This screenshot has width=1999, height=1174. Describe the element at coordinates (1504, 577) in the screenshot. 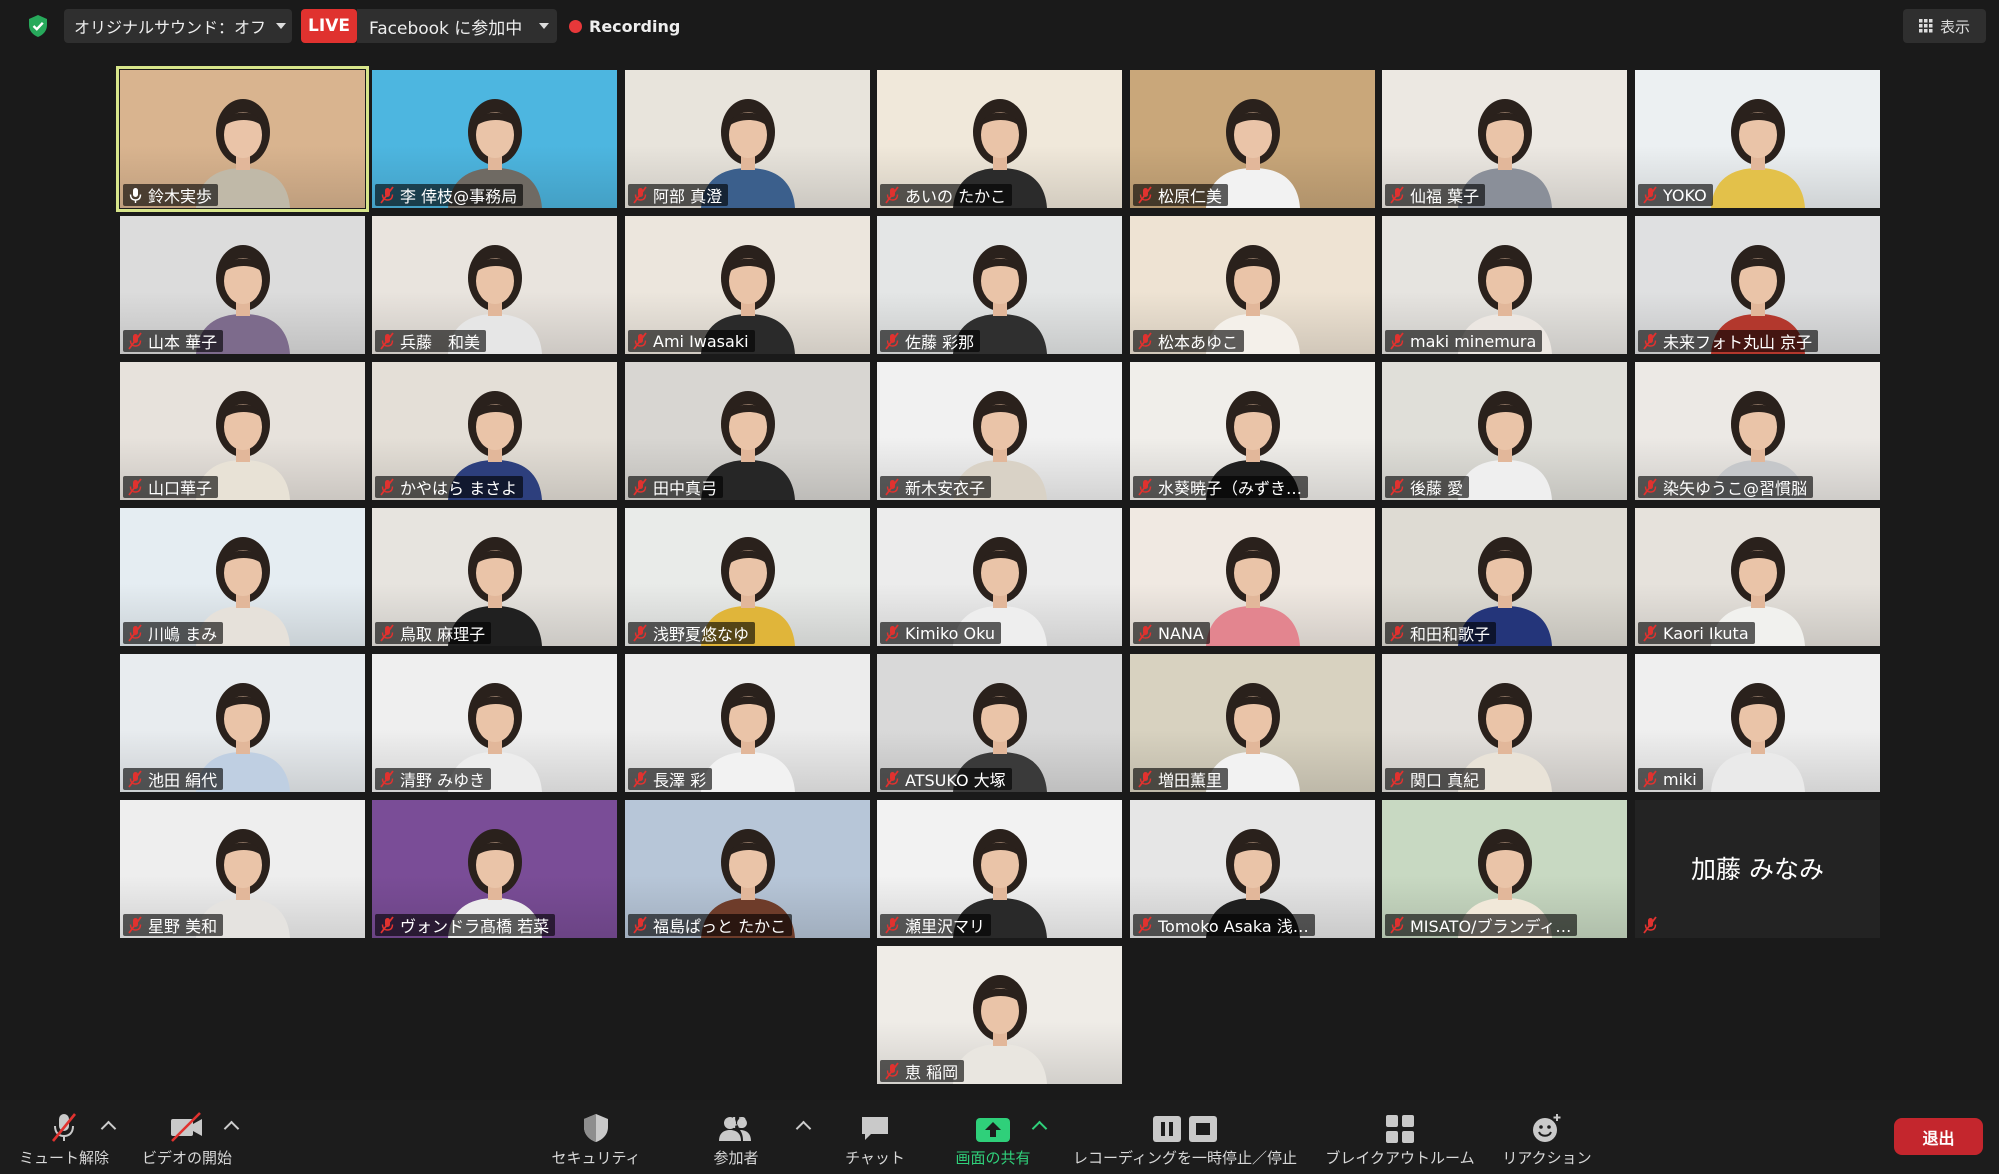

I see `participant-video-tile: 和田和歌子` at that location.